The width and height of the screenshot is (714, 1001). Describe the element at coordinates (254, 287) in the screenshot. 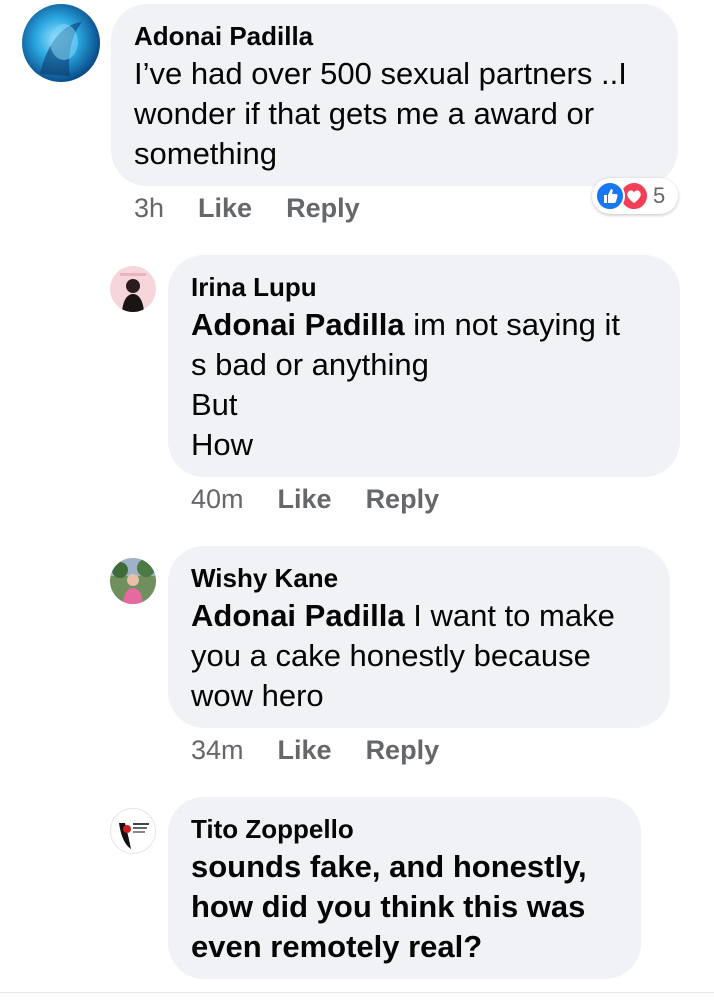

I see `comment-author: Irina Lupu` at that location.